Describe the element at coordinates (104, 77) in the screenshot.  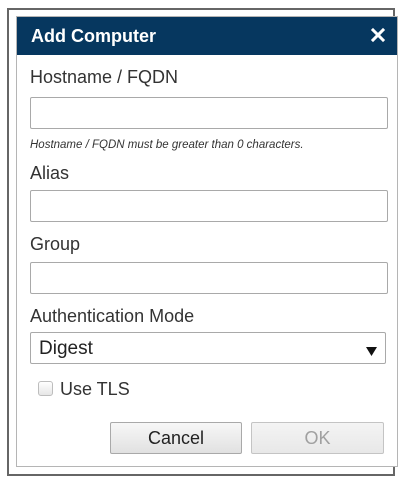
I see `hostname-label: Hostname / FQDN` at that location.